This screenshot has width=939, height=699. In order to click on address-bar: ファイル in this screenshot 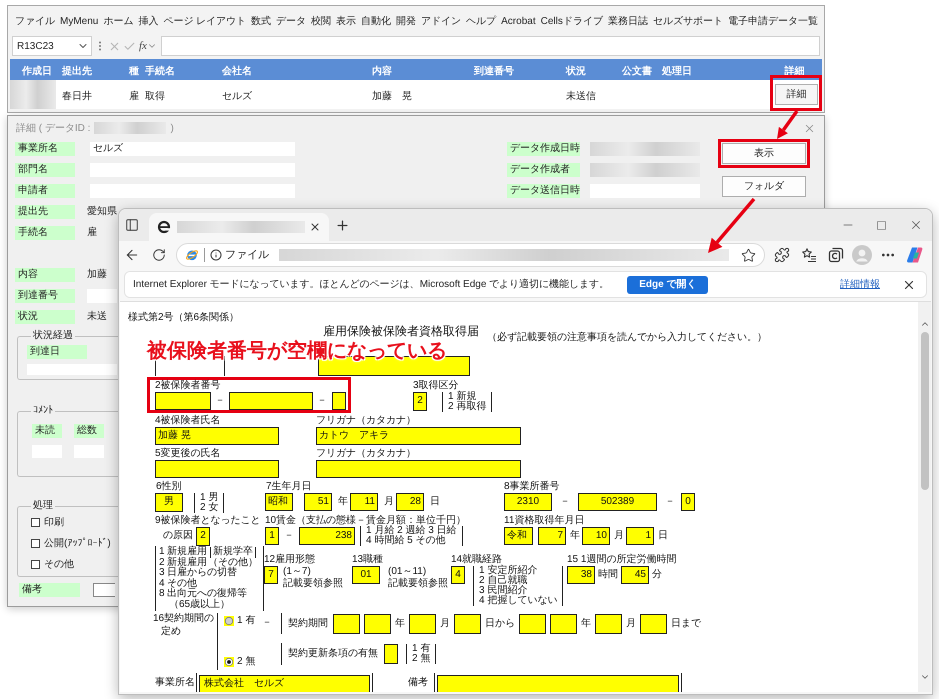, I will do `click(470, 255)`.